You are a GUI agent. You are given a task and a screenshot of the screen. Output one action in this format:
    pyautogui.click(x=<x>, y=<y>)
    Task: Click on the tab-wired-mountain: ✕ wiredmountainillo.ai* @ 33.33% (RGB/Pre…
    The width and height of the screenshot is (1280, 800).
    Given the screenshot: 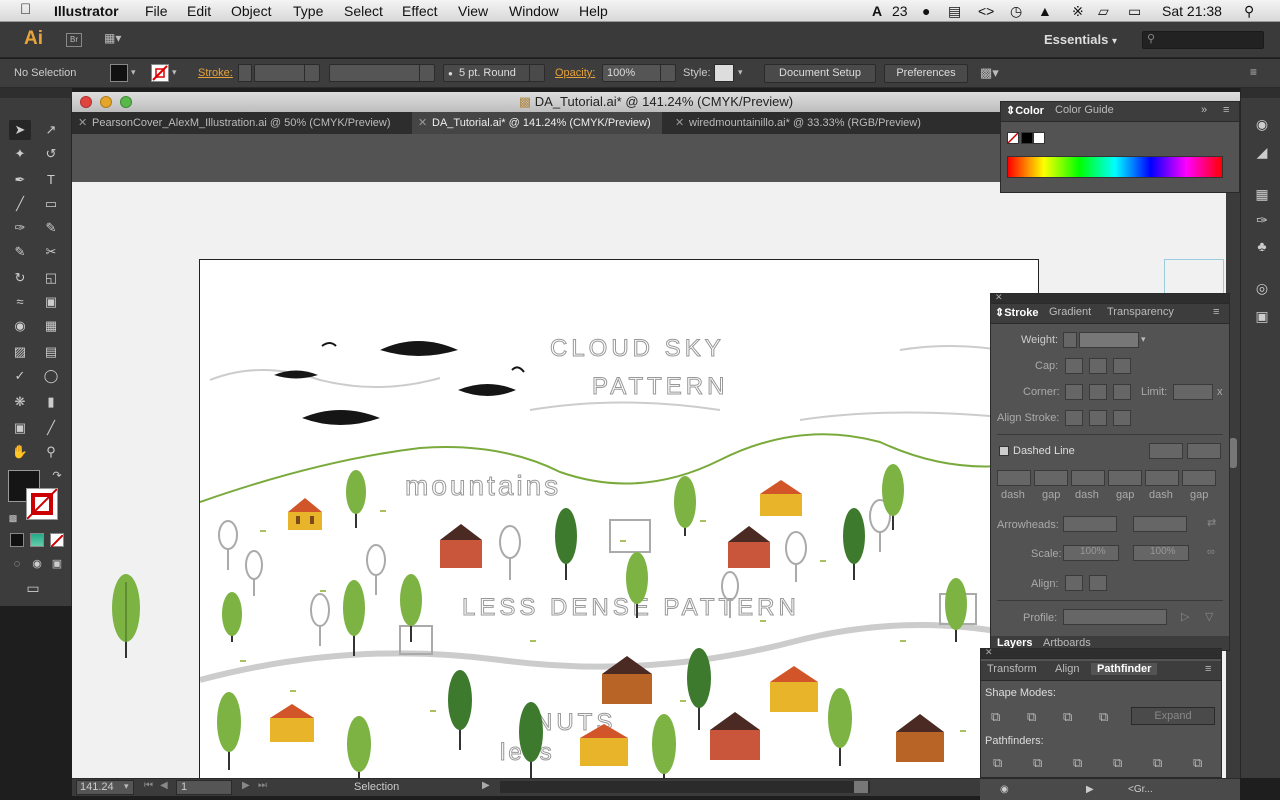 What is the action you would take?
    pyautogui.click(x=819, y=123)
    